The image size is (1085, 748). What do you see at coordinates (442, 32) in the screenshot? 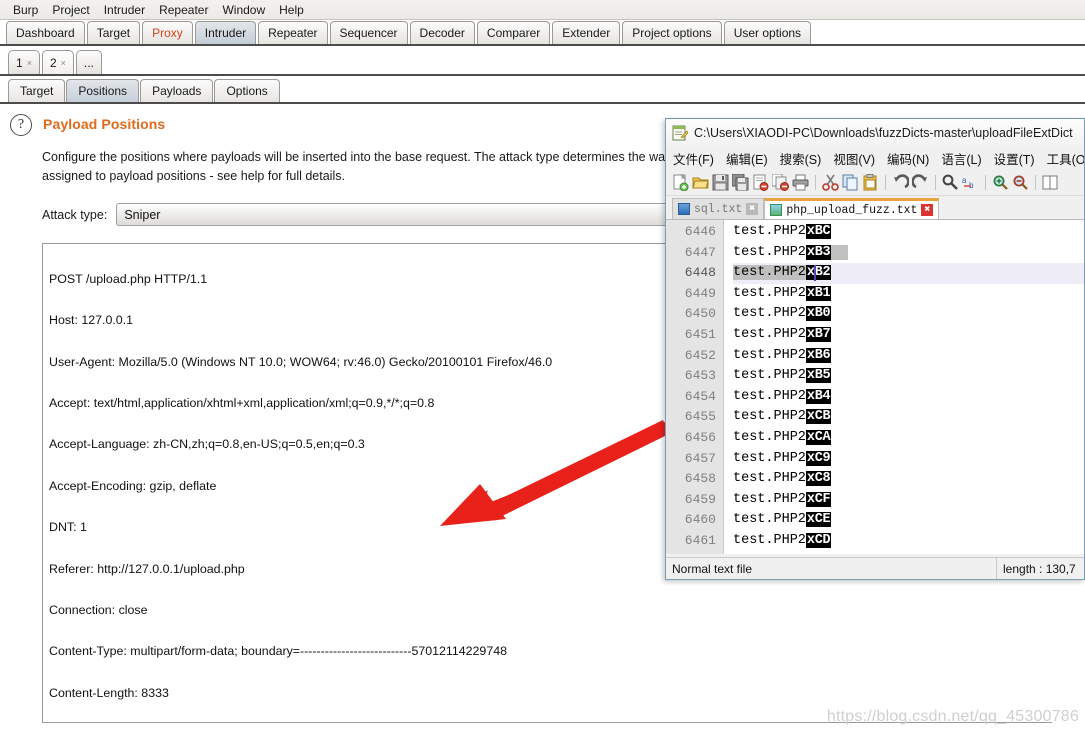
I see `tab-decoder: Decoder` at bounding box center [442, 32].